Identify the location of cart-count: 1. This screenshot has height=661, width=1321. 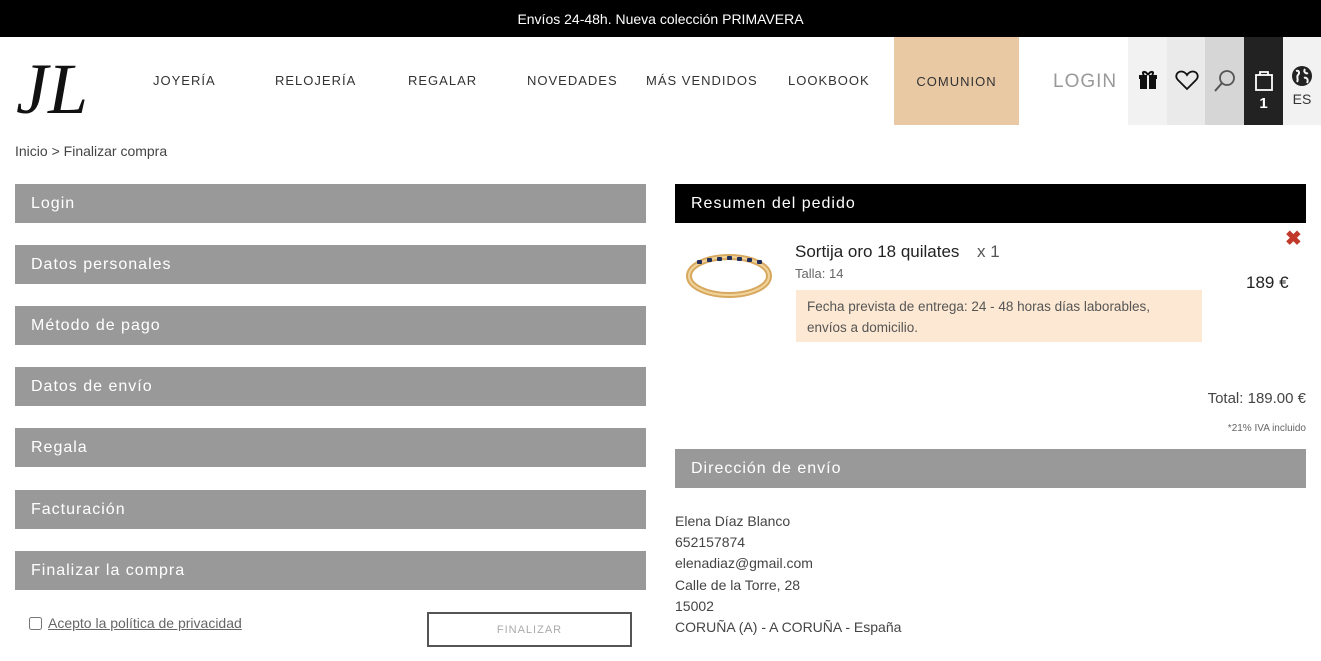
(1263, 103).